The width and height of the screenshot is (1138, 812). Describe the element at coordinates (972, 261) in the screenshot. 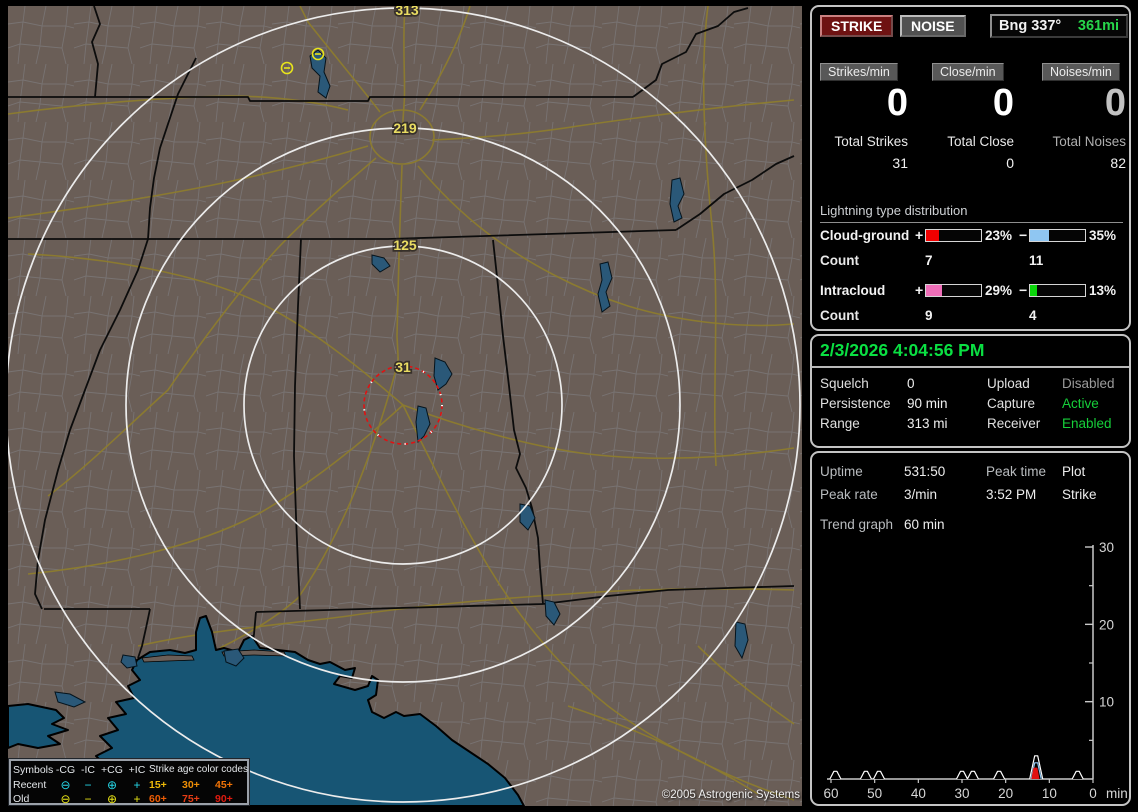

I see `cloud-ground-count-row: Count 7 11` at that location.